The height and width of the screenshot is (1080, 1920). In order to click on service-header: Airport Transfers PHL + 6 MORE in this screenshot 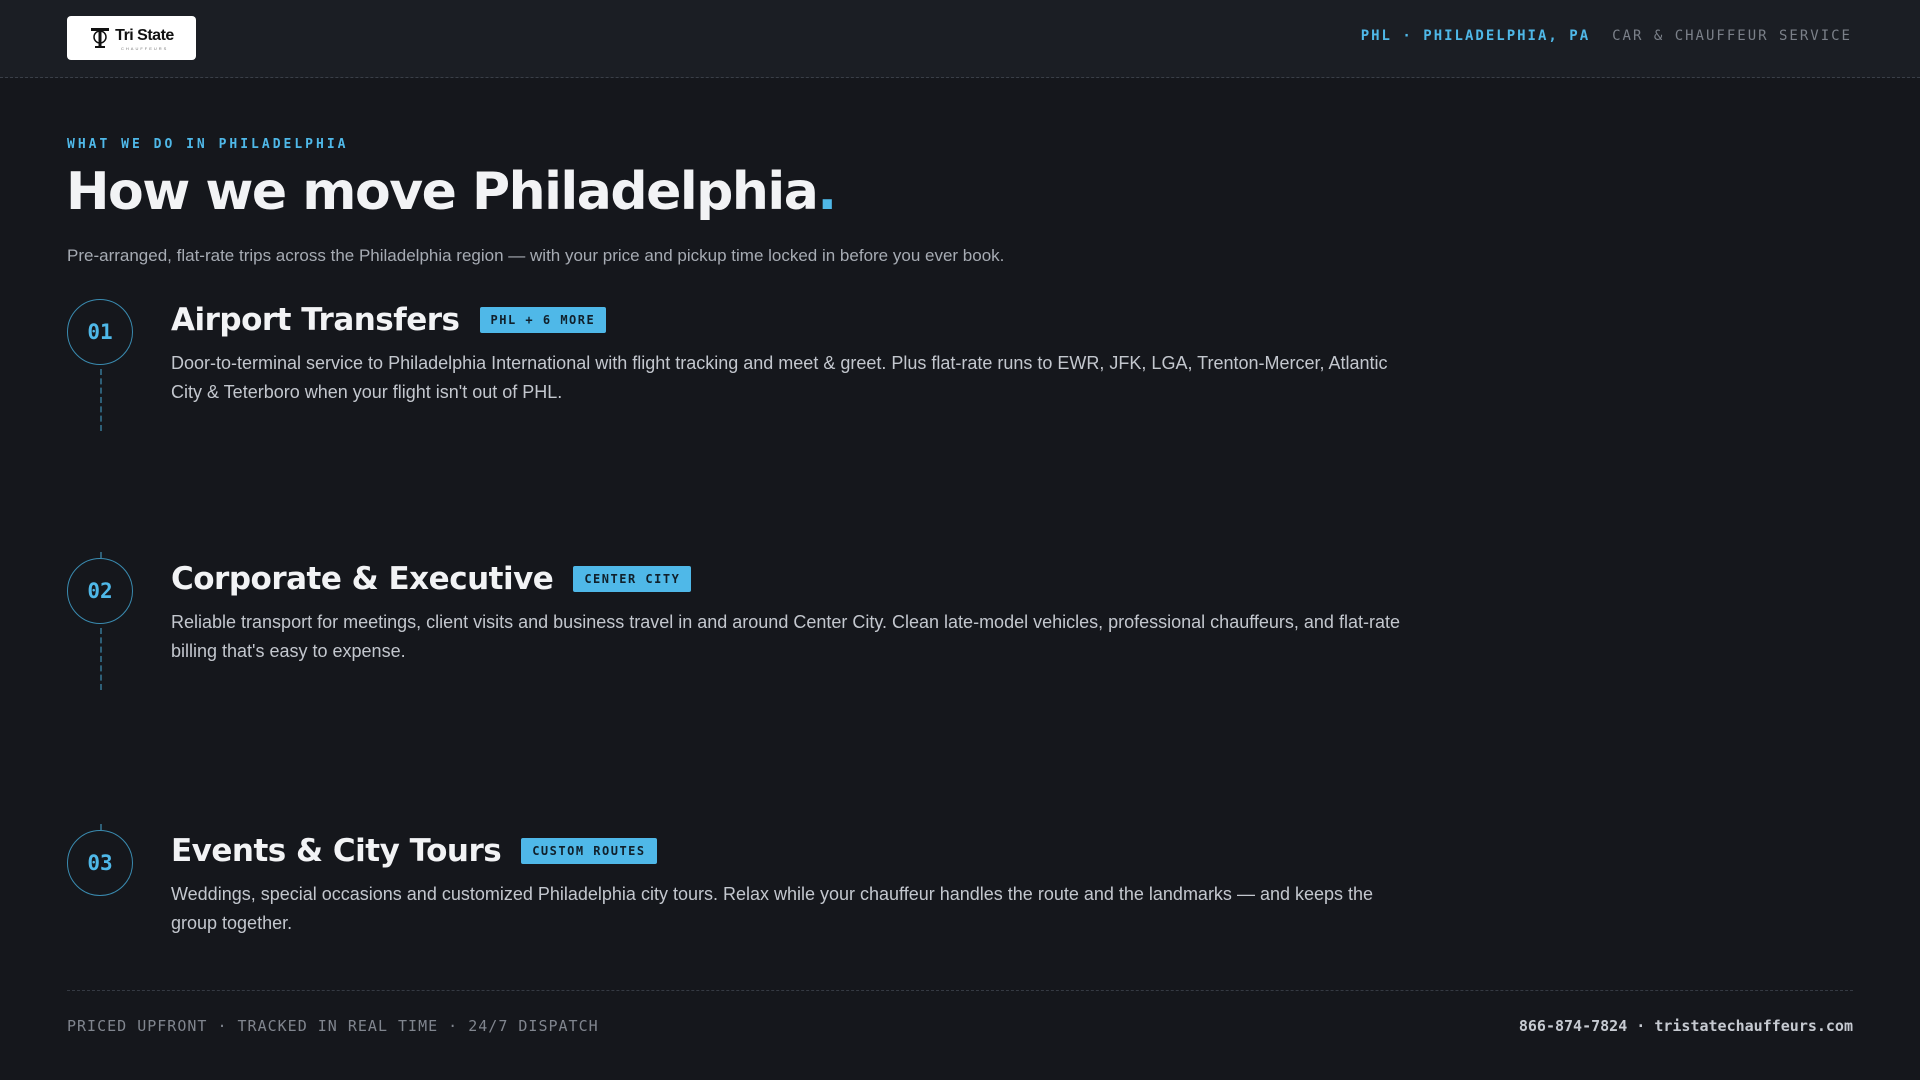, I will do `click(389, 320)`.